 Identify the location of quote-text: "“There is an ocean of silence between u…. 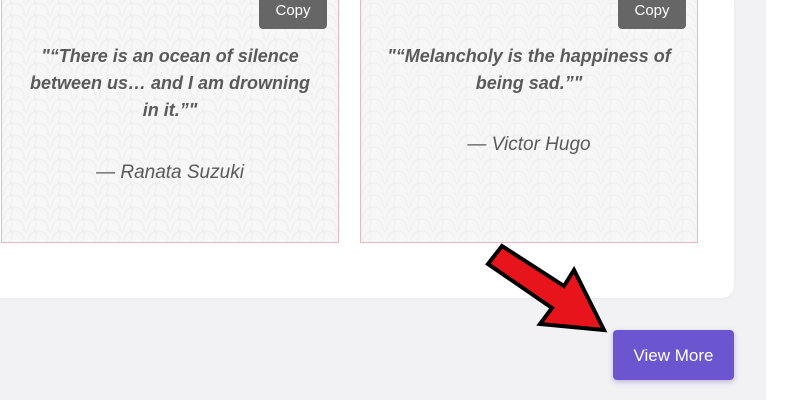
(170, 83).